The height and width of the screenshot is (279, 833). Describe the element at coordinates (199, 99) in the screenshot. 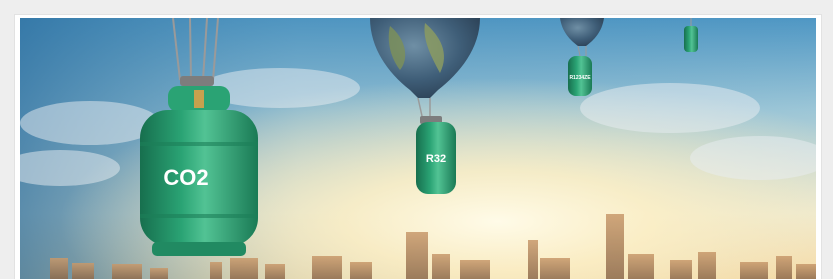

I see `co2-valve-icon` at that location.